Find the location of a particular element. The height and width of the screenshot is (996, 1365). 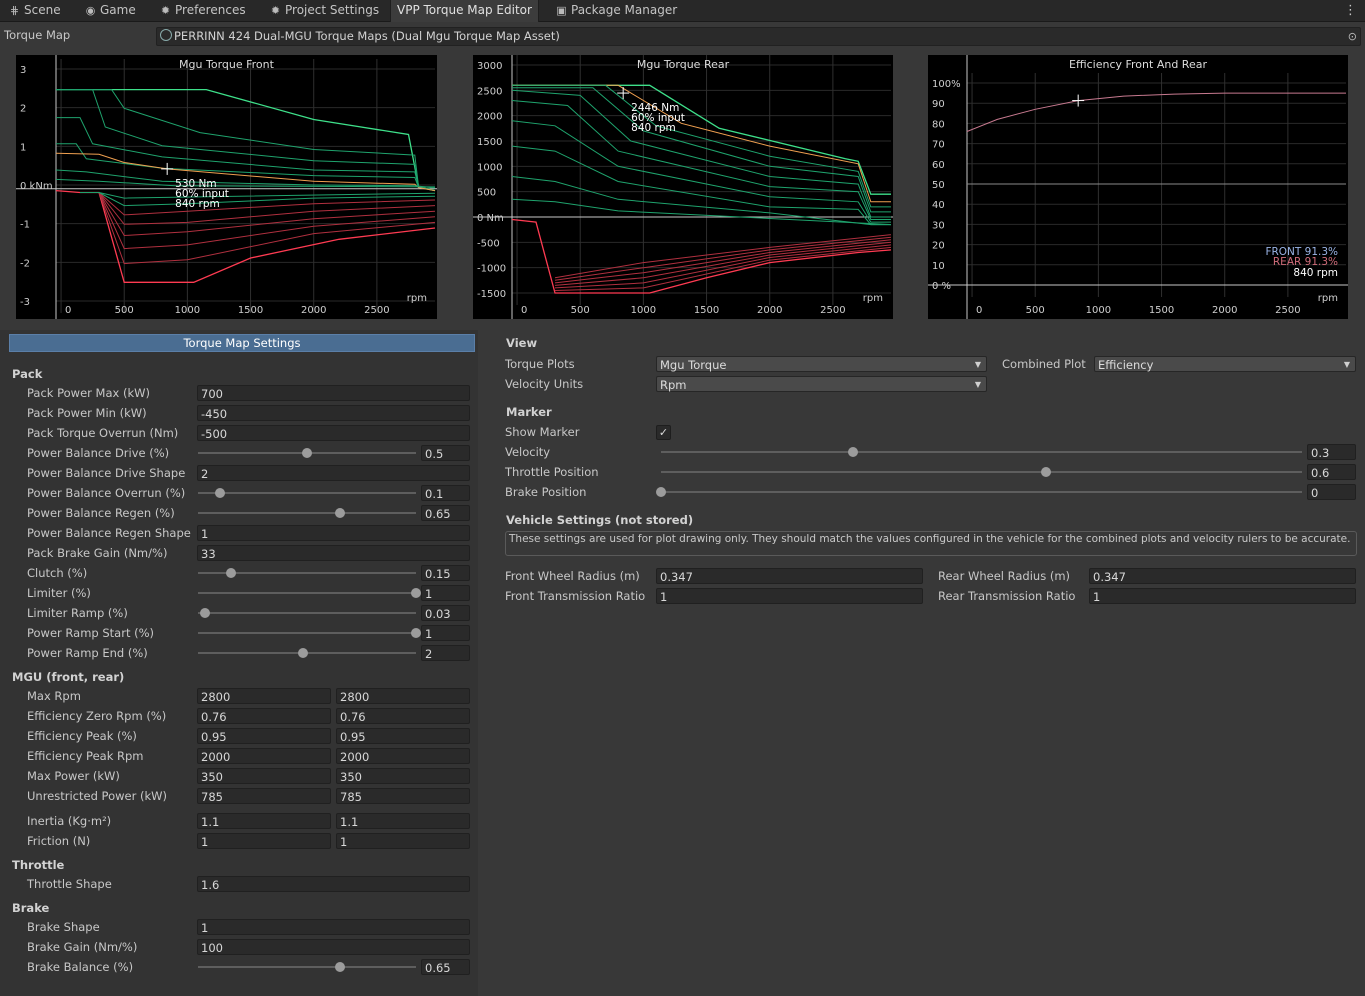

power-ramp-end-field: 2 is located at coordinates (445, 653).